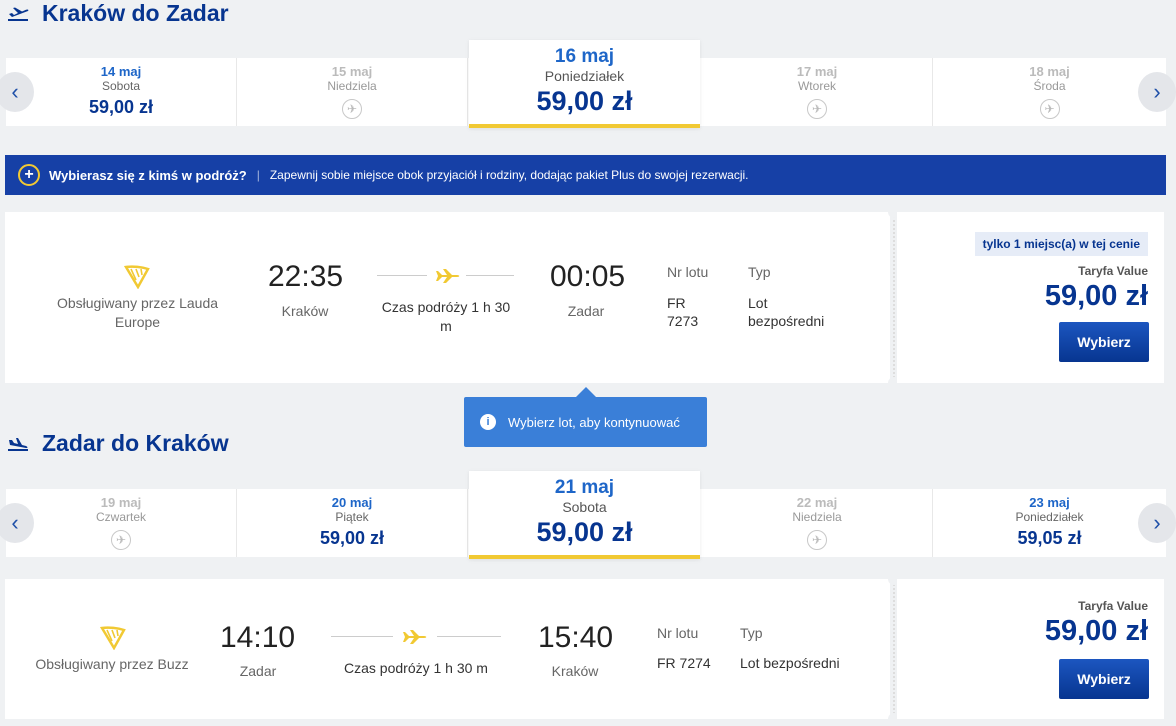  I want to click on return-section-title: Zadar do Kraków, so click(117, 443).